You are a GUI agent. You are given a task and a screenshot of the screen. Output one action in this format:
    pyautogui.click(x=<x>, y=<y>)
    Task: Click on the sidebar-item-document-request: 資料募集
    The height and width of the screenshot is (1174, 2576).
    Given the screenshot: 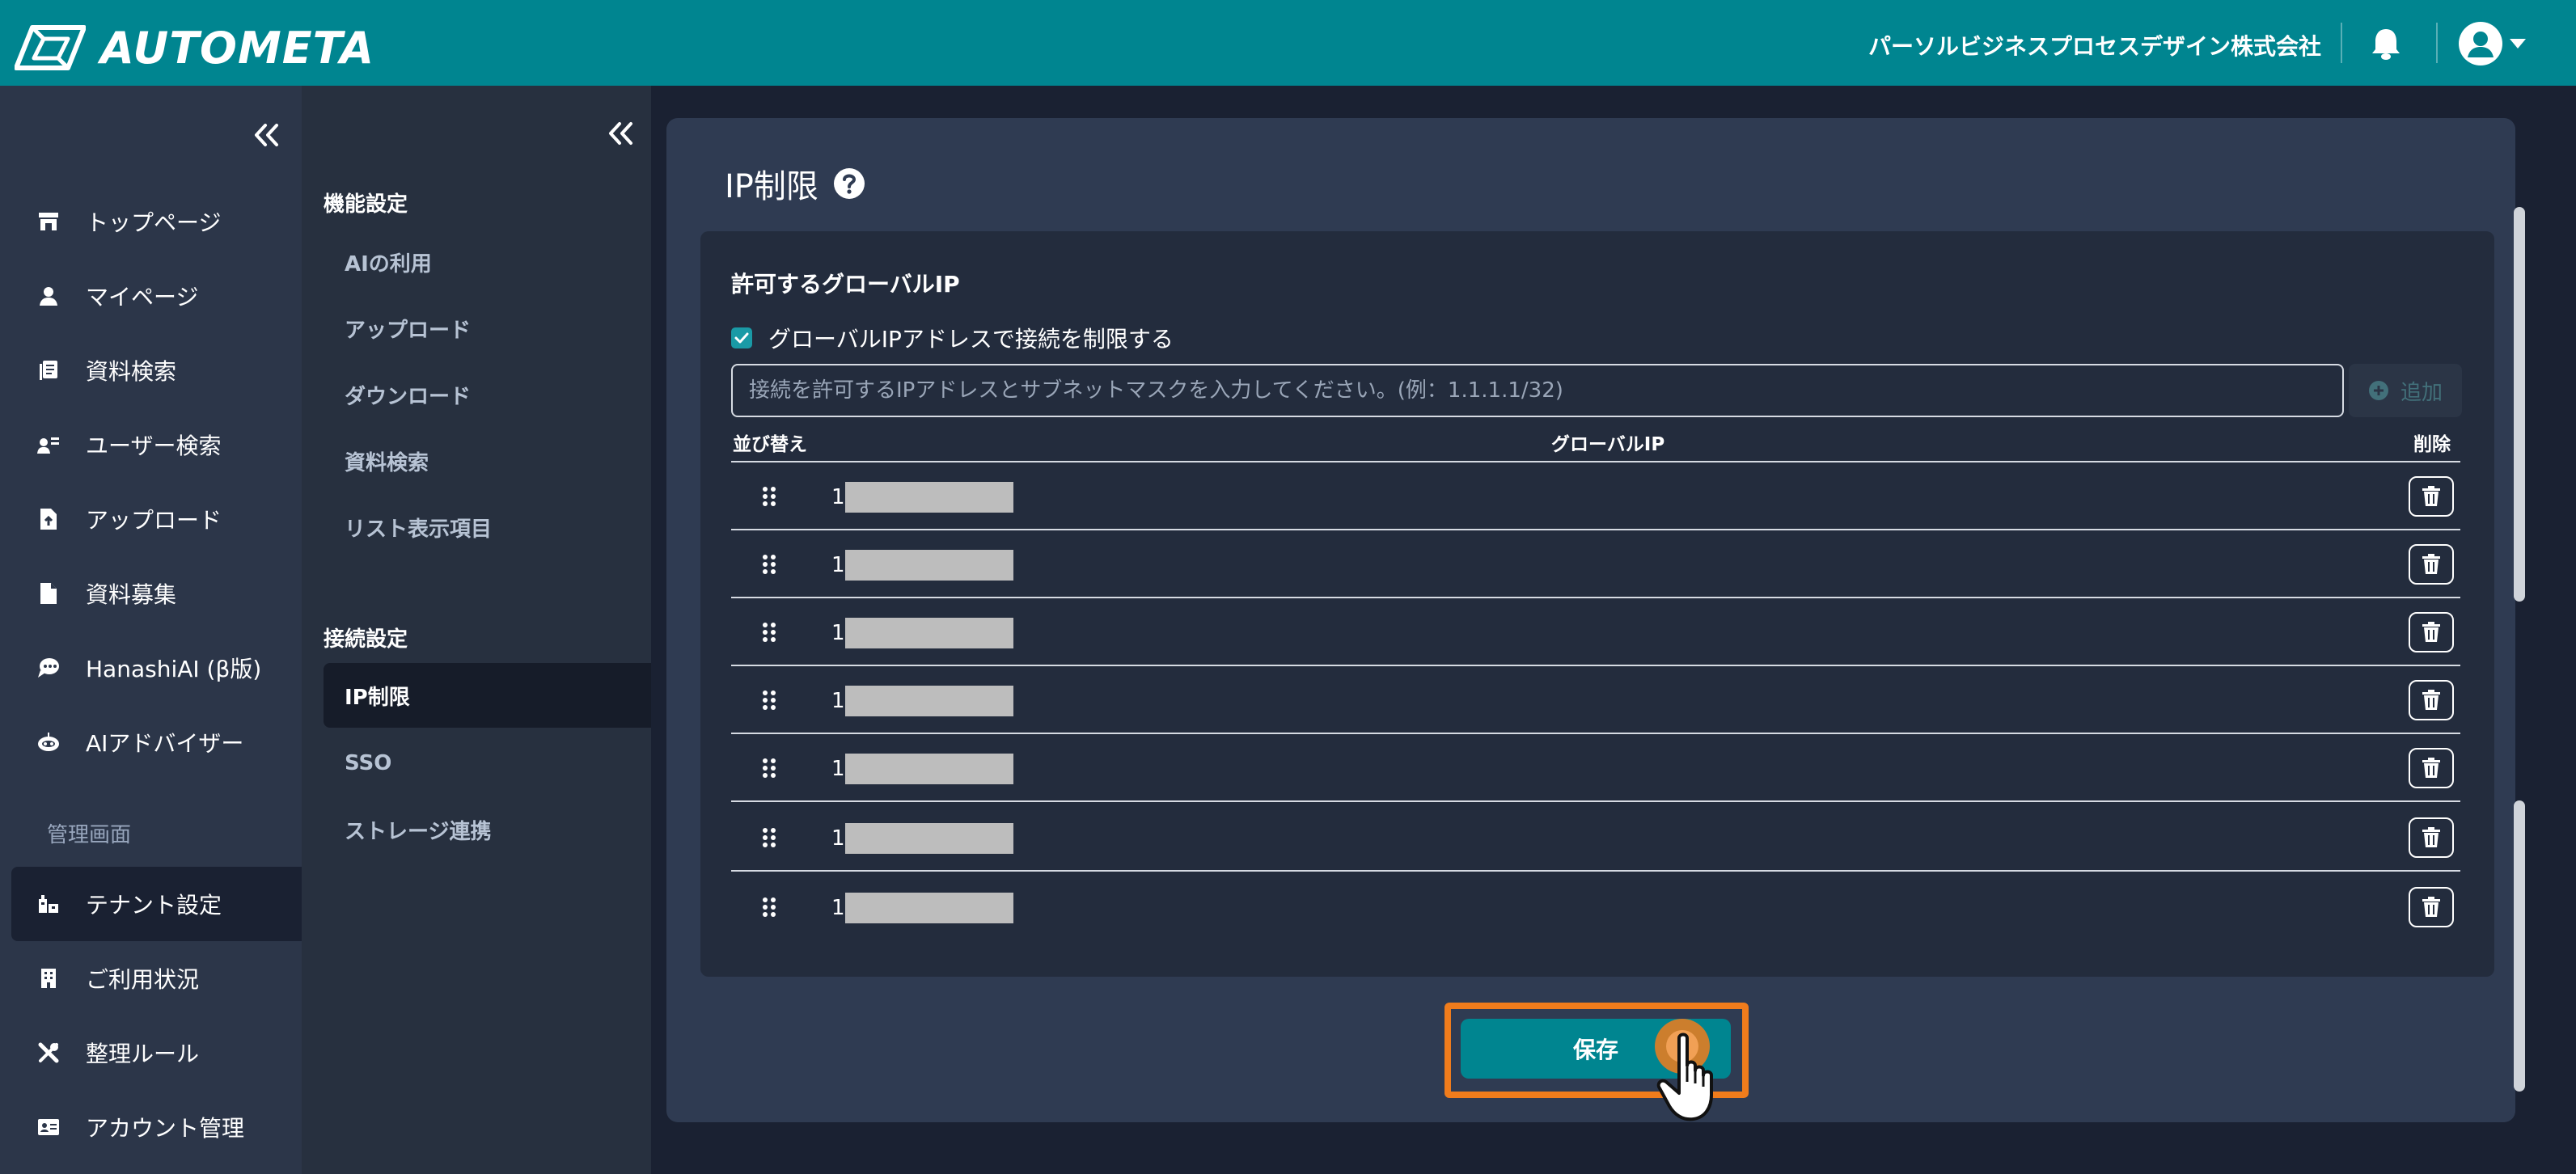 What is the action you would take?
    pyautogui.click(x=157, y=594)
    